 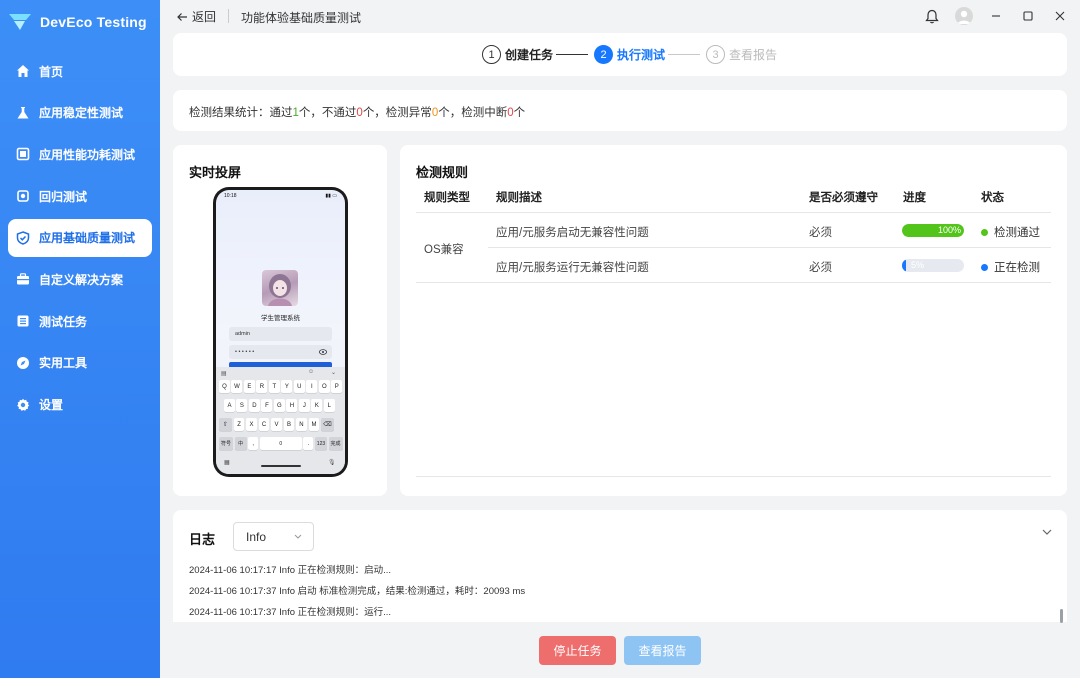 I want to click on rule-required: 必须, so click(x=820, y=268).